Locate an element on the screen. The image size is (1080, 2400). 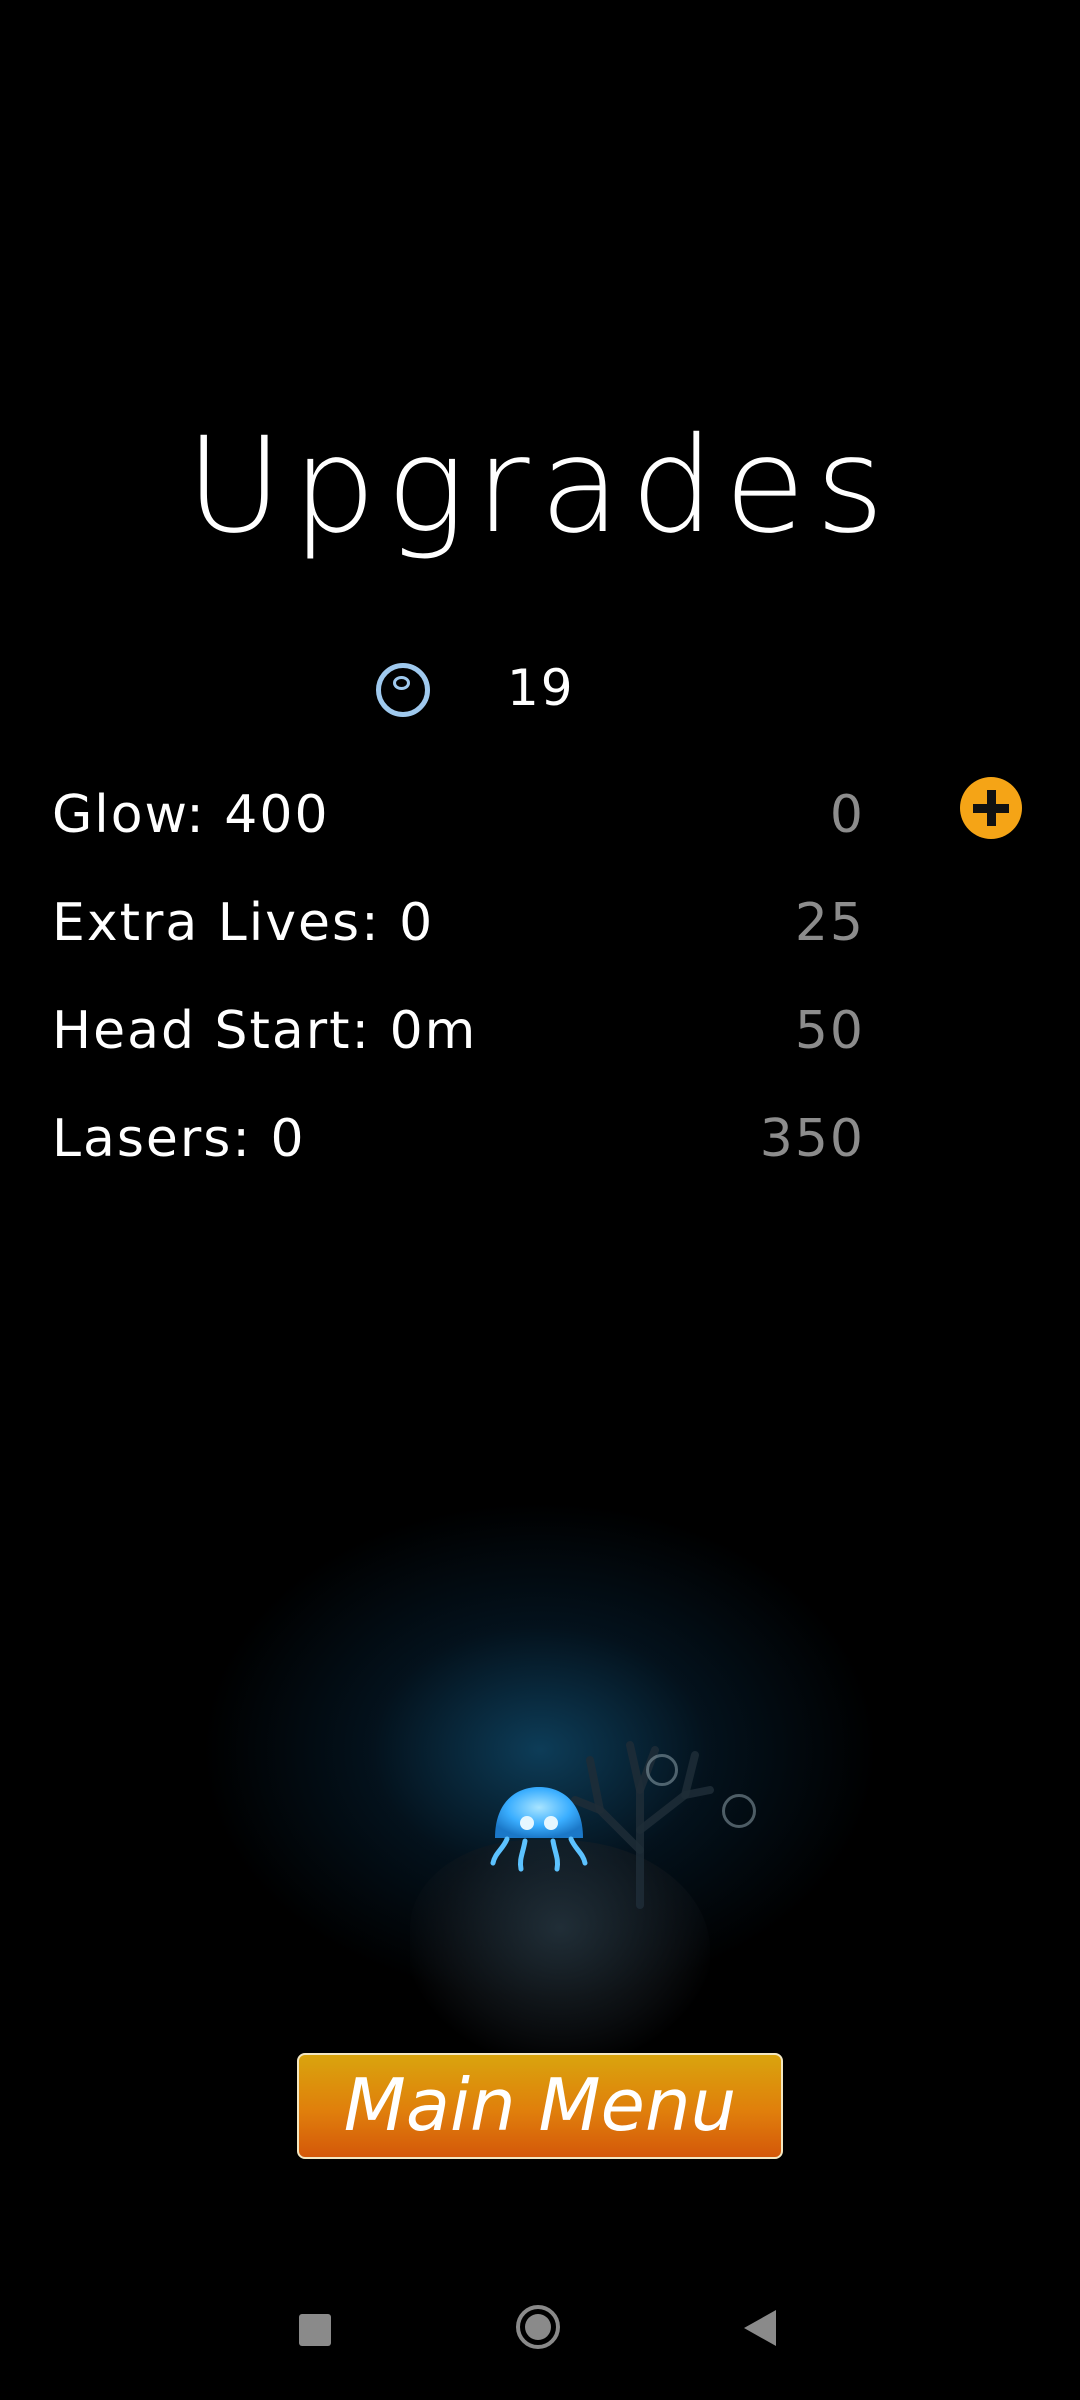
page-title: Upgrades is located at coordinates (540, 486).